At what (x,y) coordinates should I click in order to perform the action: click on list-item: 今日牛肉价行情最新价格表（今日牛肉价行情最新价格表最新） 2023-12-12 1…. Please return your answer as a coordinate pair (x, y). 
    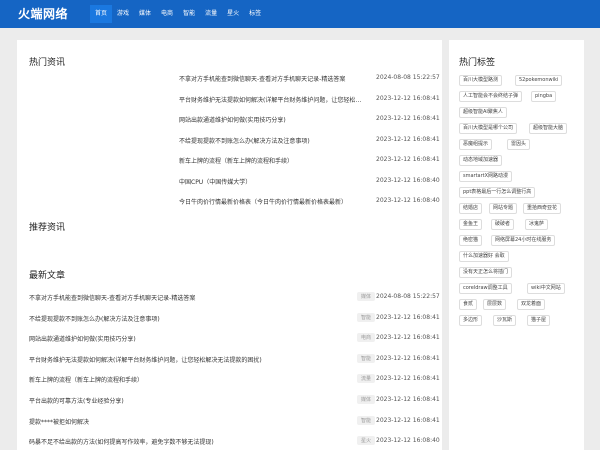
    Looking at the image, I should click on (229, 205).